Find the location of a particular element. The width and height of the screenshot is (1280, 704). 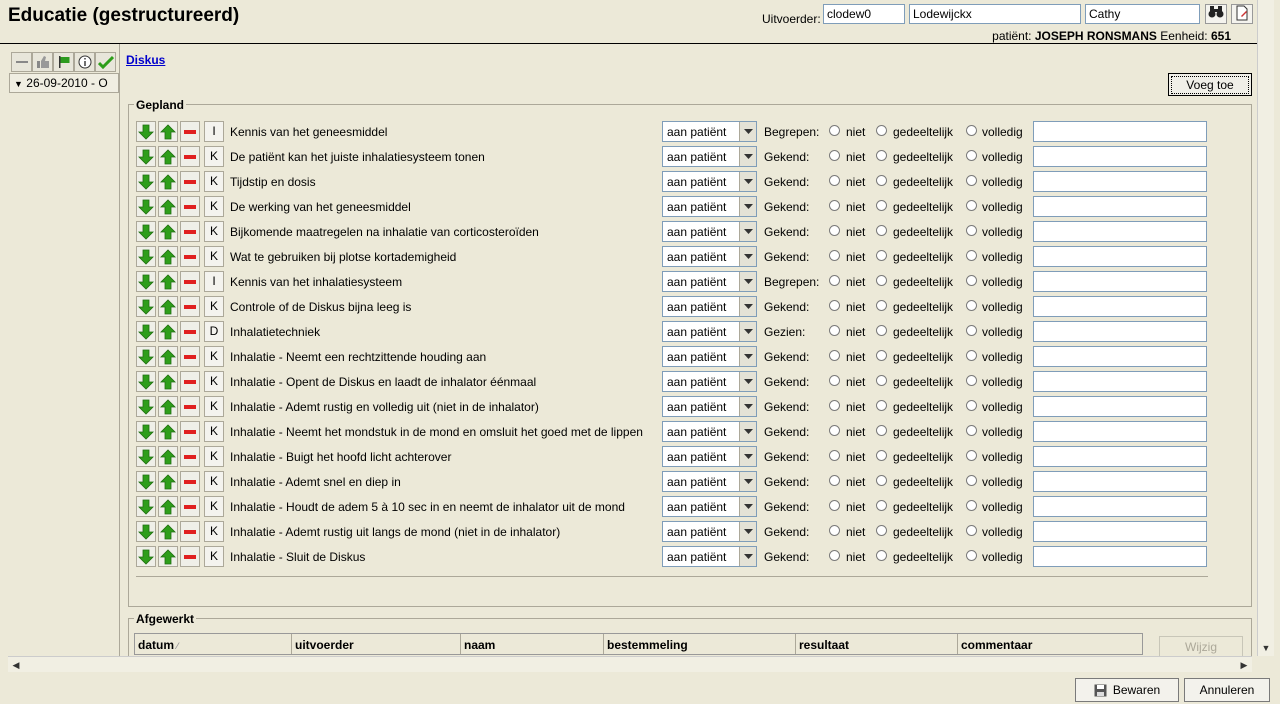

vertical-scrollbar: ▼ is located at coordinates (1265, 328).